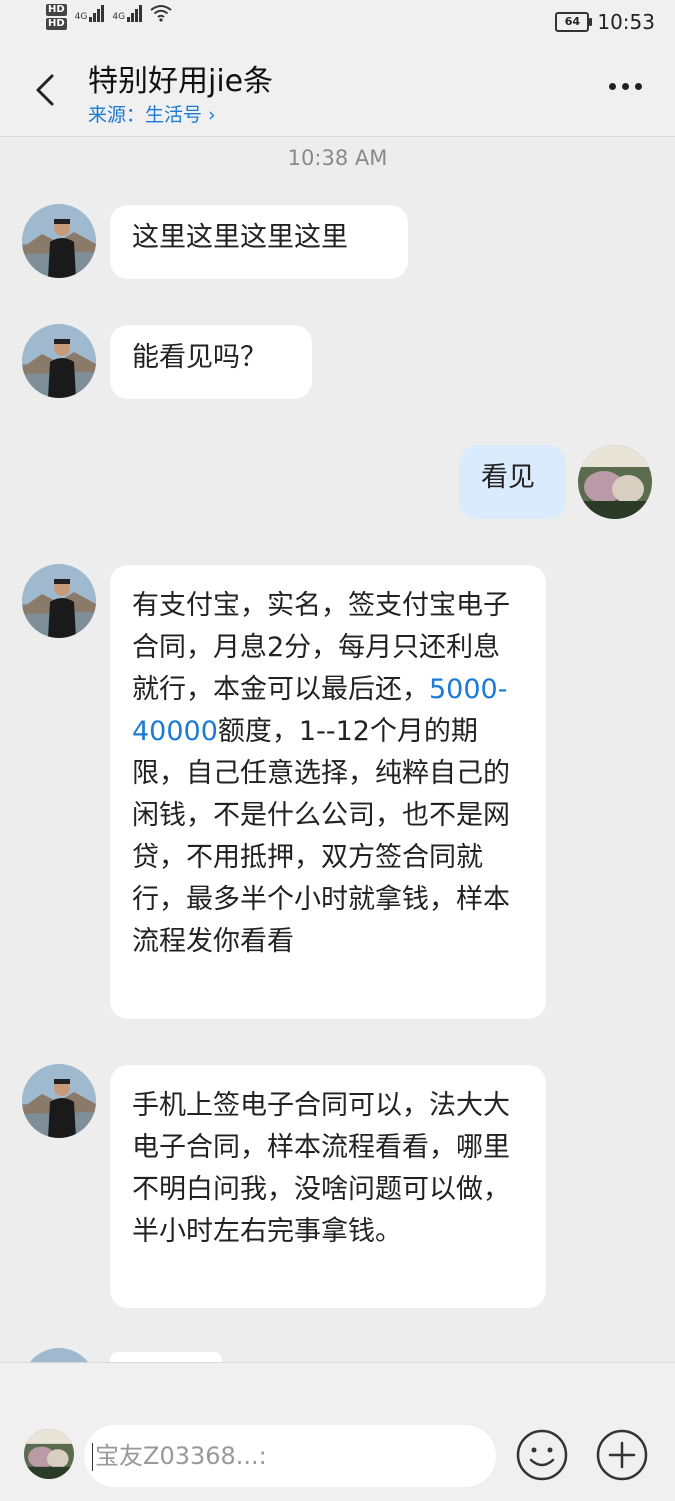 The height and width of the screenshot is (1501, 675). Describe the element at coordinates (211, 362) in the screenshot. I see `message-bubble: 能看见吗？` at that location.